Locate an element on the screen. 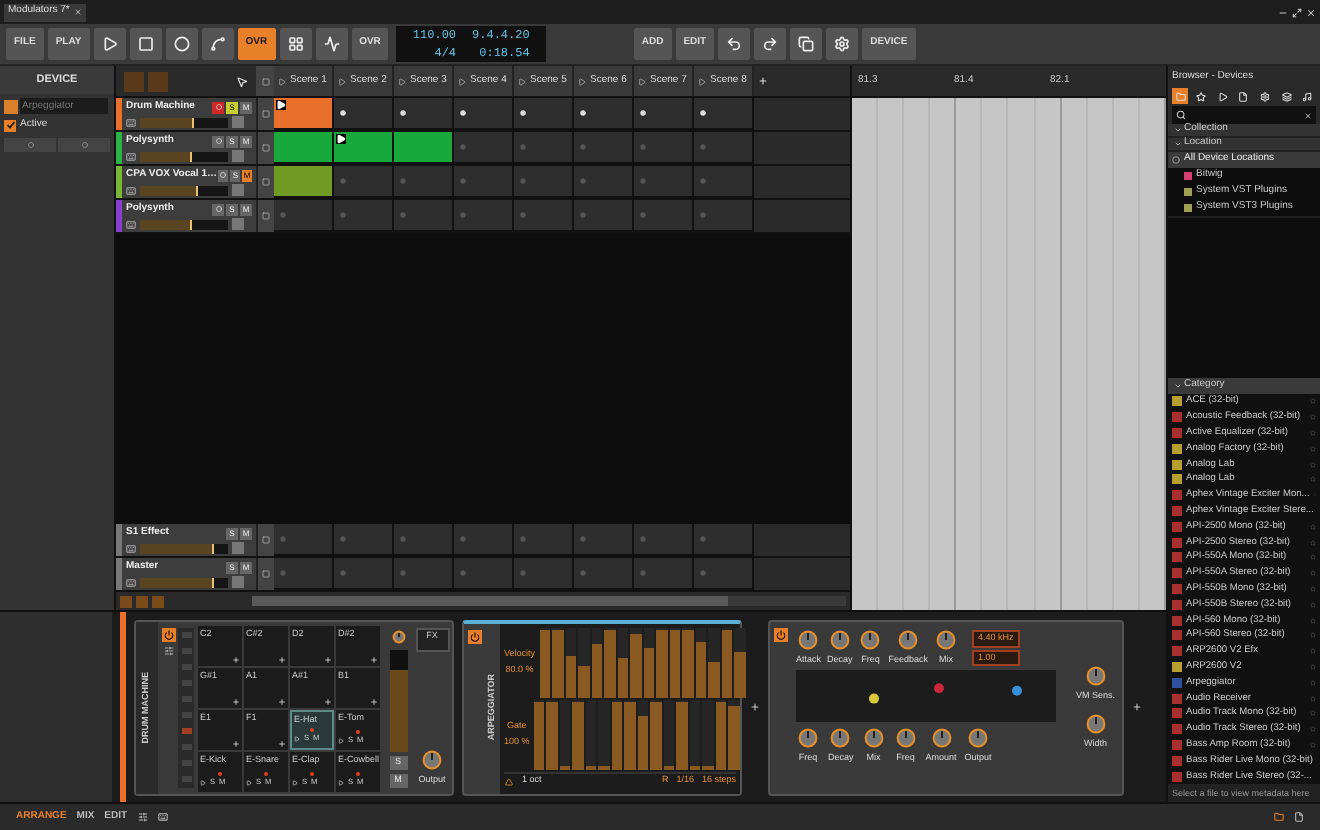 The image size is (1320, 830). scrollbar is located at coordinates (549, 601).